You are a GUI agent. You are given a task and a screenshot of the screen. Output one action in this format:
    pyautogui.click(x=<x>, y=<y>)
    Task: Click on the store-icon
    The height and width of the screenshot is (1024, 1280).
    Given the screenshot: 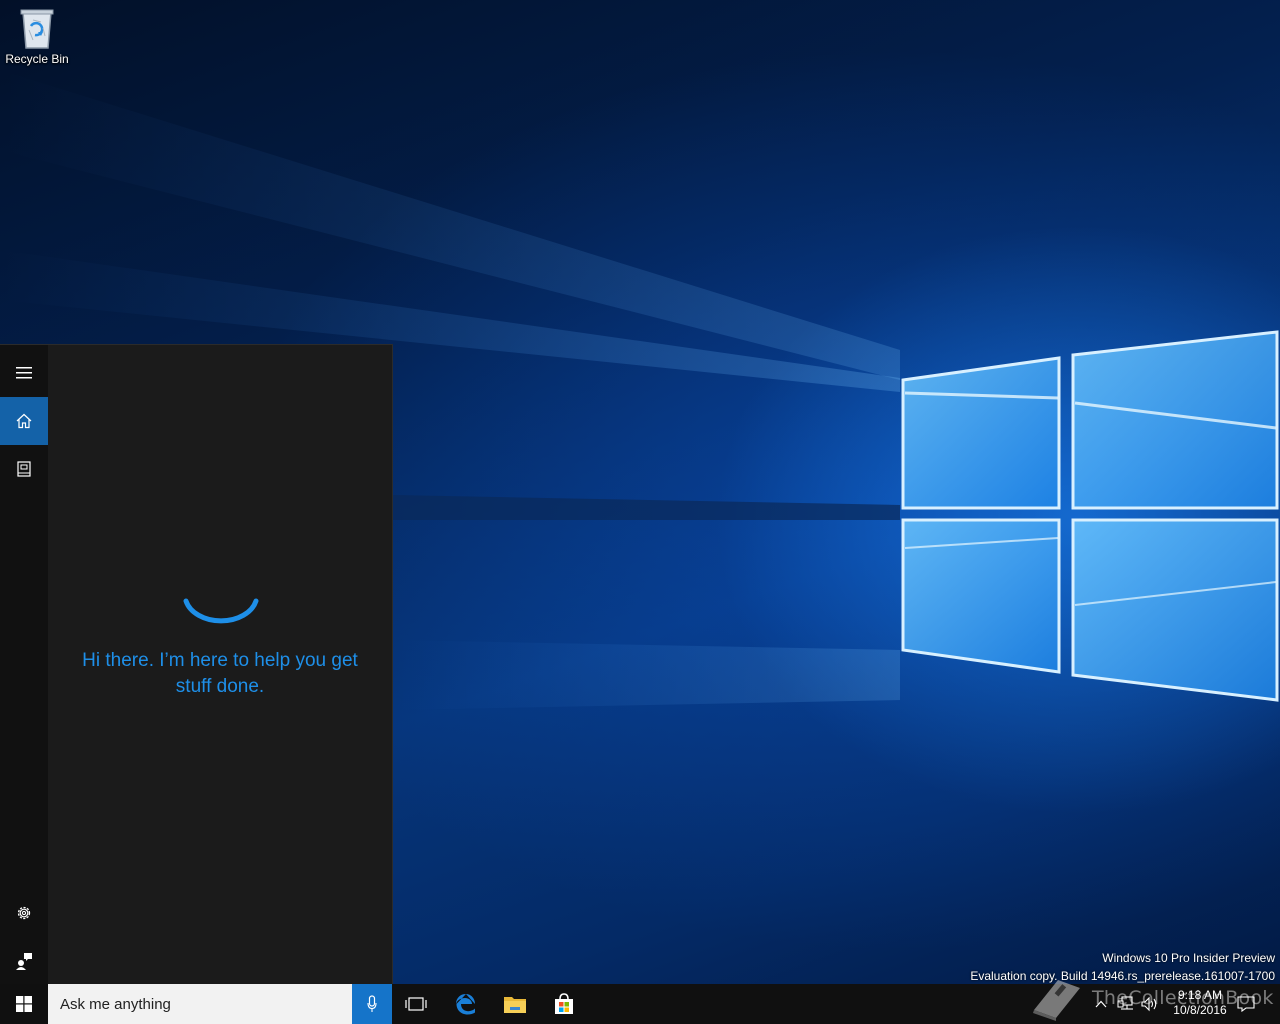 What is the action you would take?
    pyautogui.click(x=564, y=1003)
    